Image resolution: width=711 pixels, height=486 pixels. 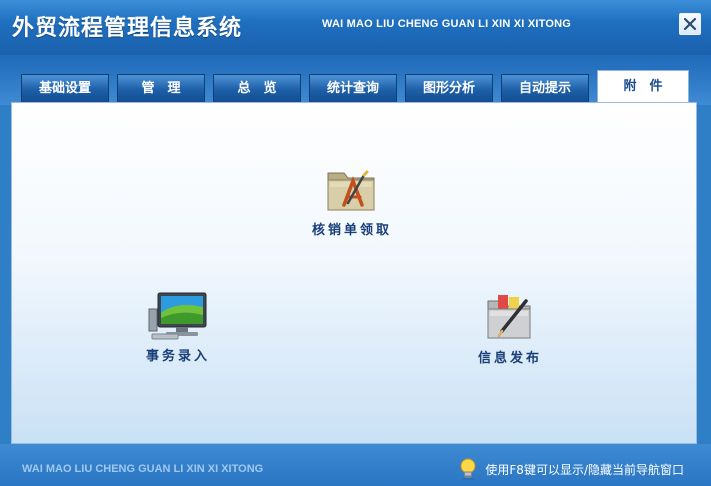 I want to click on tab-bar: 基础设置 管 理 总 览 统计查询 图形分析 自动提示 附 件, so click(x=355, y=80).